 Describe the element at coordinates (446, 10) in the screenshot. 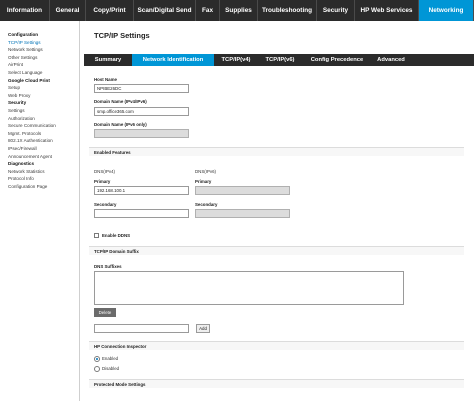

I see `nav-tab-networking: Networking` at that location.